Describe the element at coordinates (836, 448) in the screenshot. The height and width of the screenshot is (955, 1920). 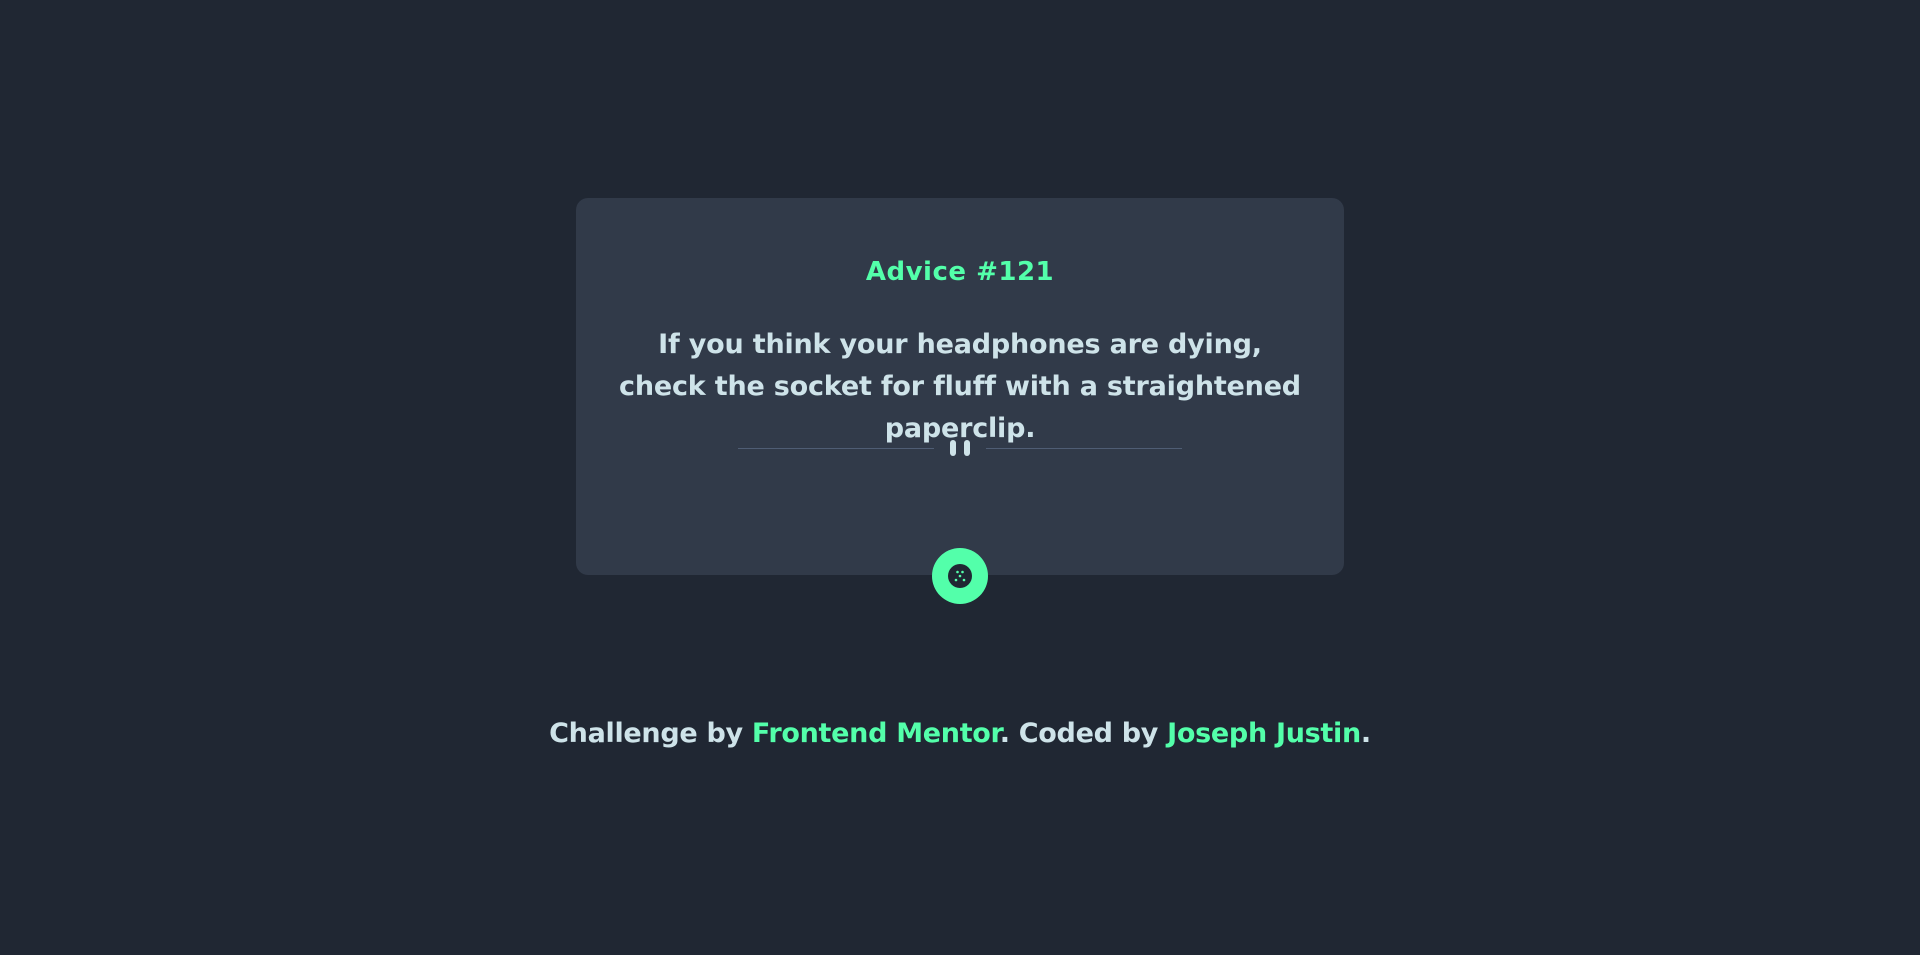
I see `divider-line-left` at that location.